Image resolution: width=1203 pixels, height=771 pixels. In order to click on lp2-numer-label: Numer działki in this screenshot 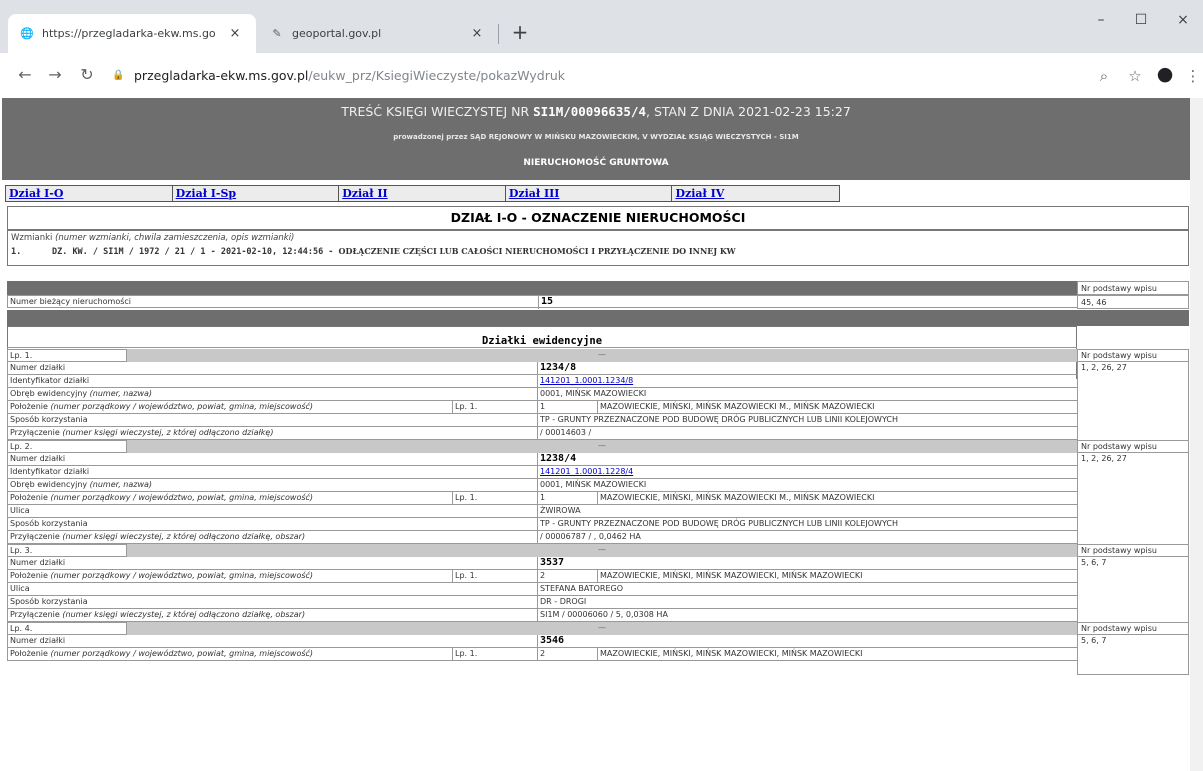, I will do `click(272, 459)`.